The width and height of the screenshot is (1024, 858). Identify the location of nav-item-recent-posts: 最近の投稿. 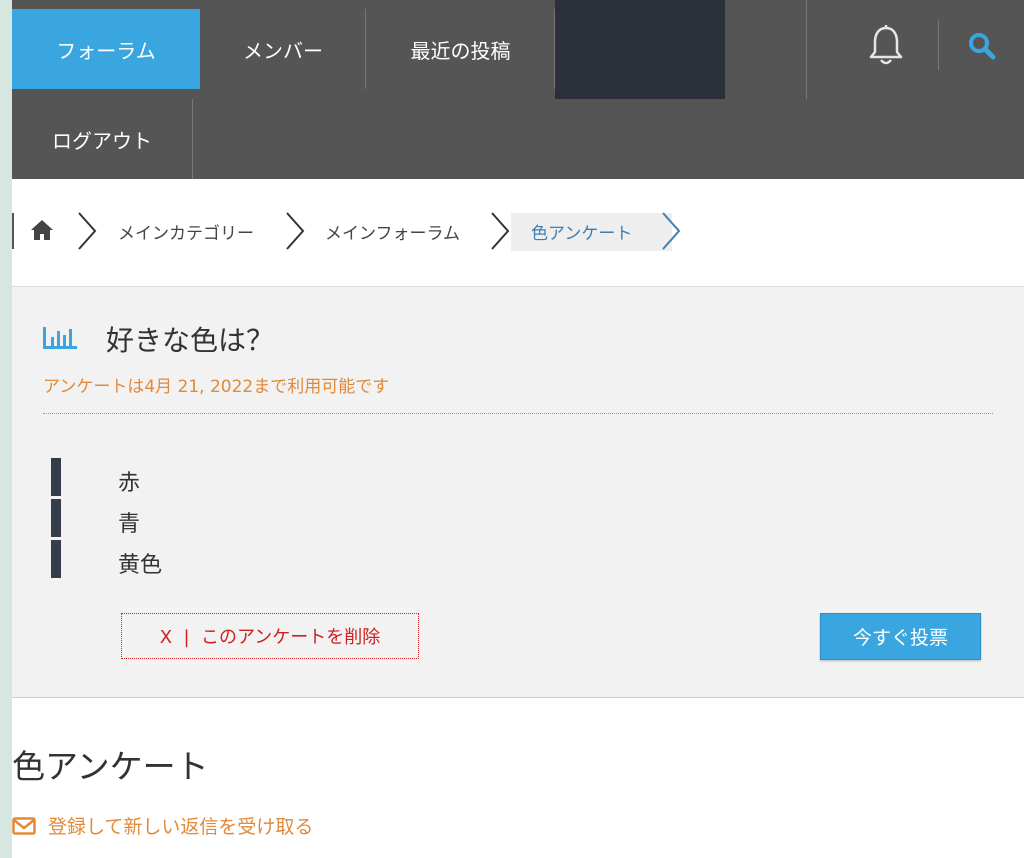
(460, 49).